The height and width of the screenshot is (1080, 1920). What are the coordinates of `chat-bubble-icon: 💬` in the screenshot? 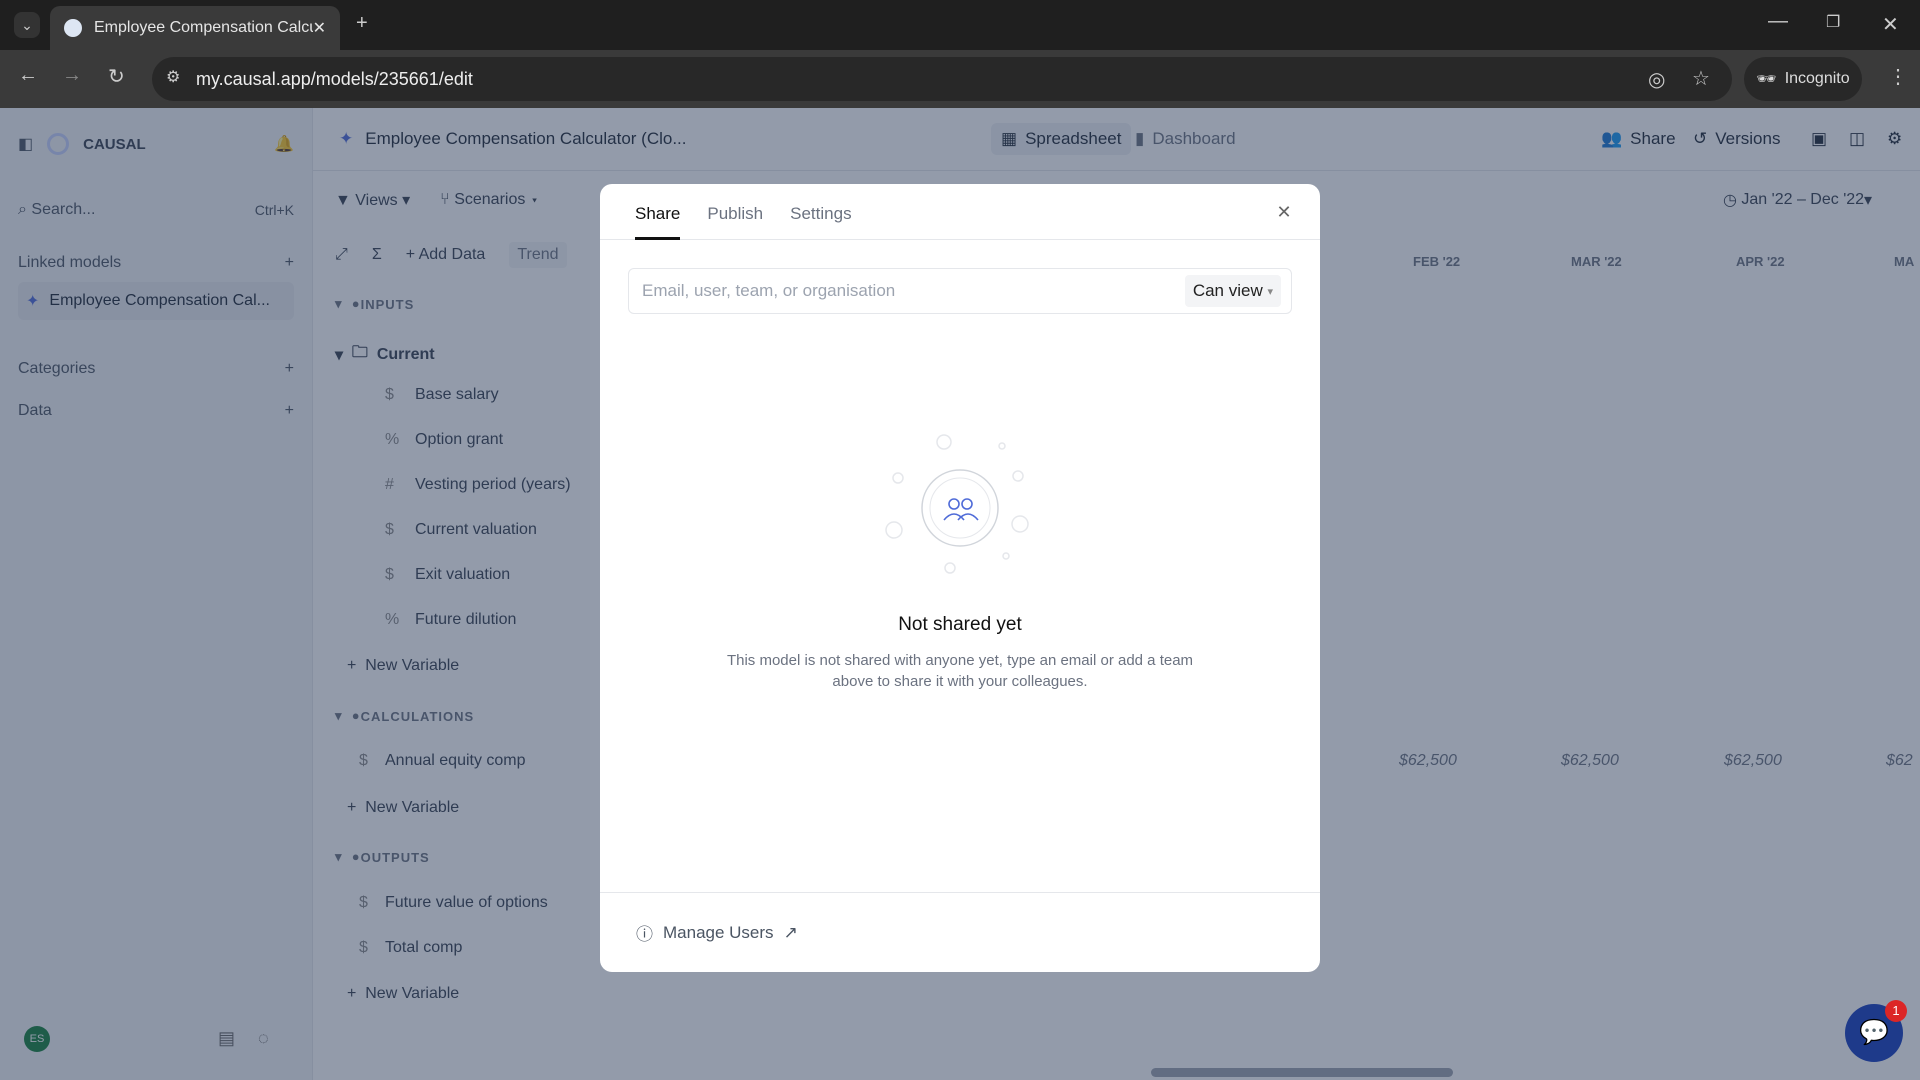 It's located at (1874, 1032).